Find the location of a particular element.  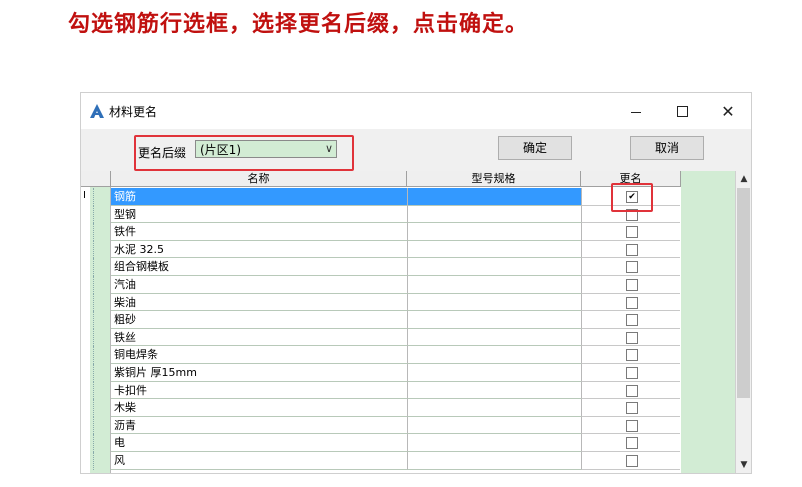

scroll-up-icon: ▲ is located at coordinates (743, 179).